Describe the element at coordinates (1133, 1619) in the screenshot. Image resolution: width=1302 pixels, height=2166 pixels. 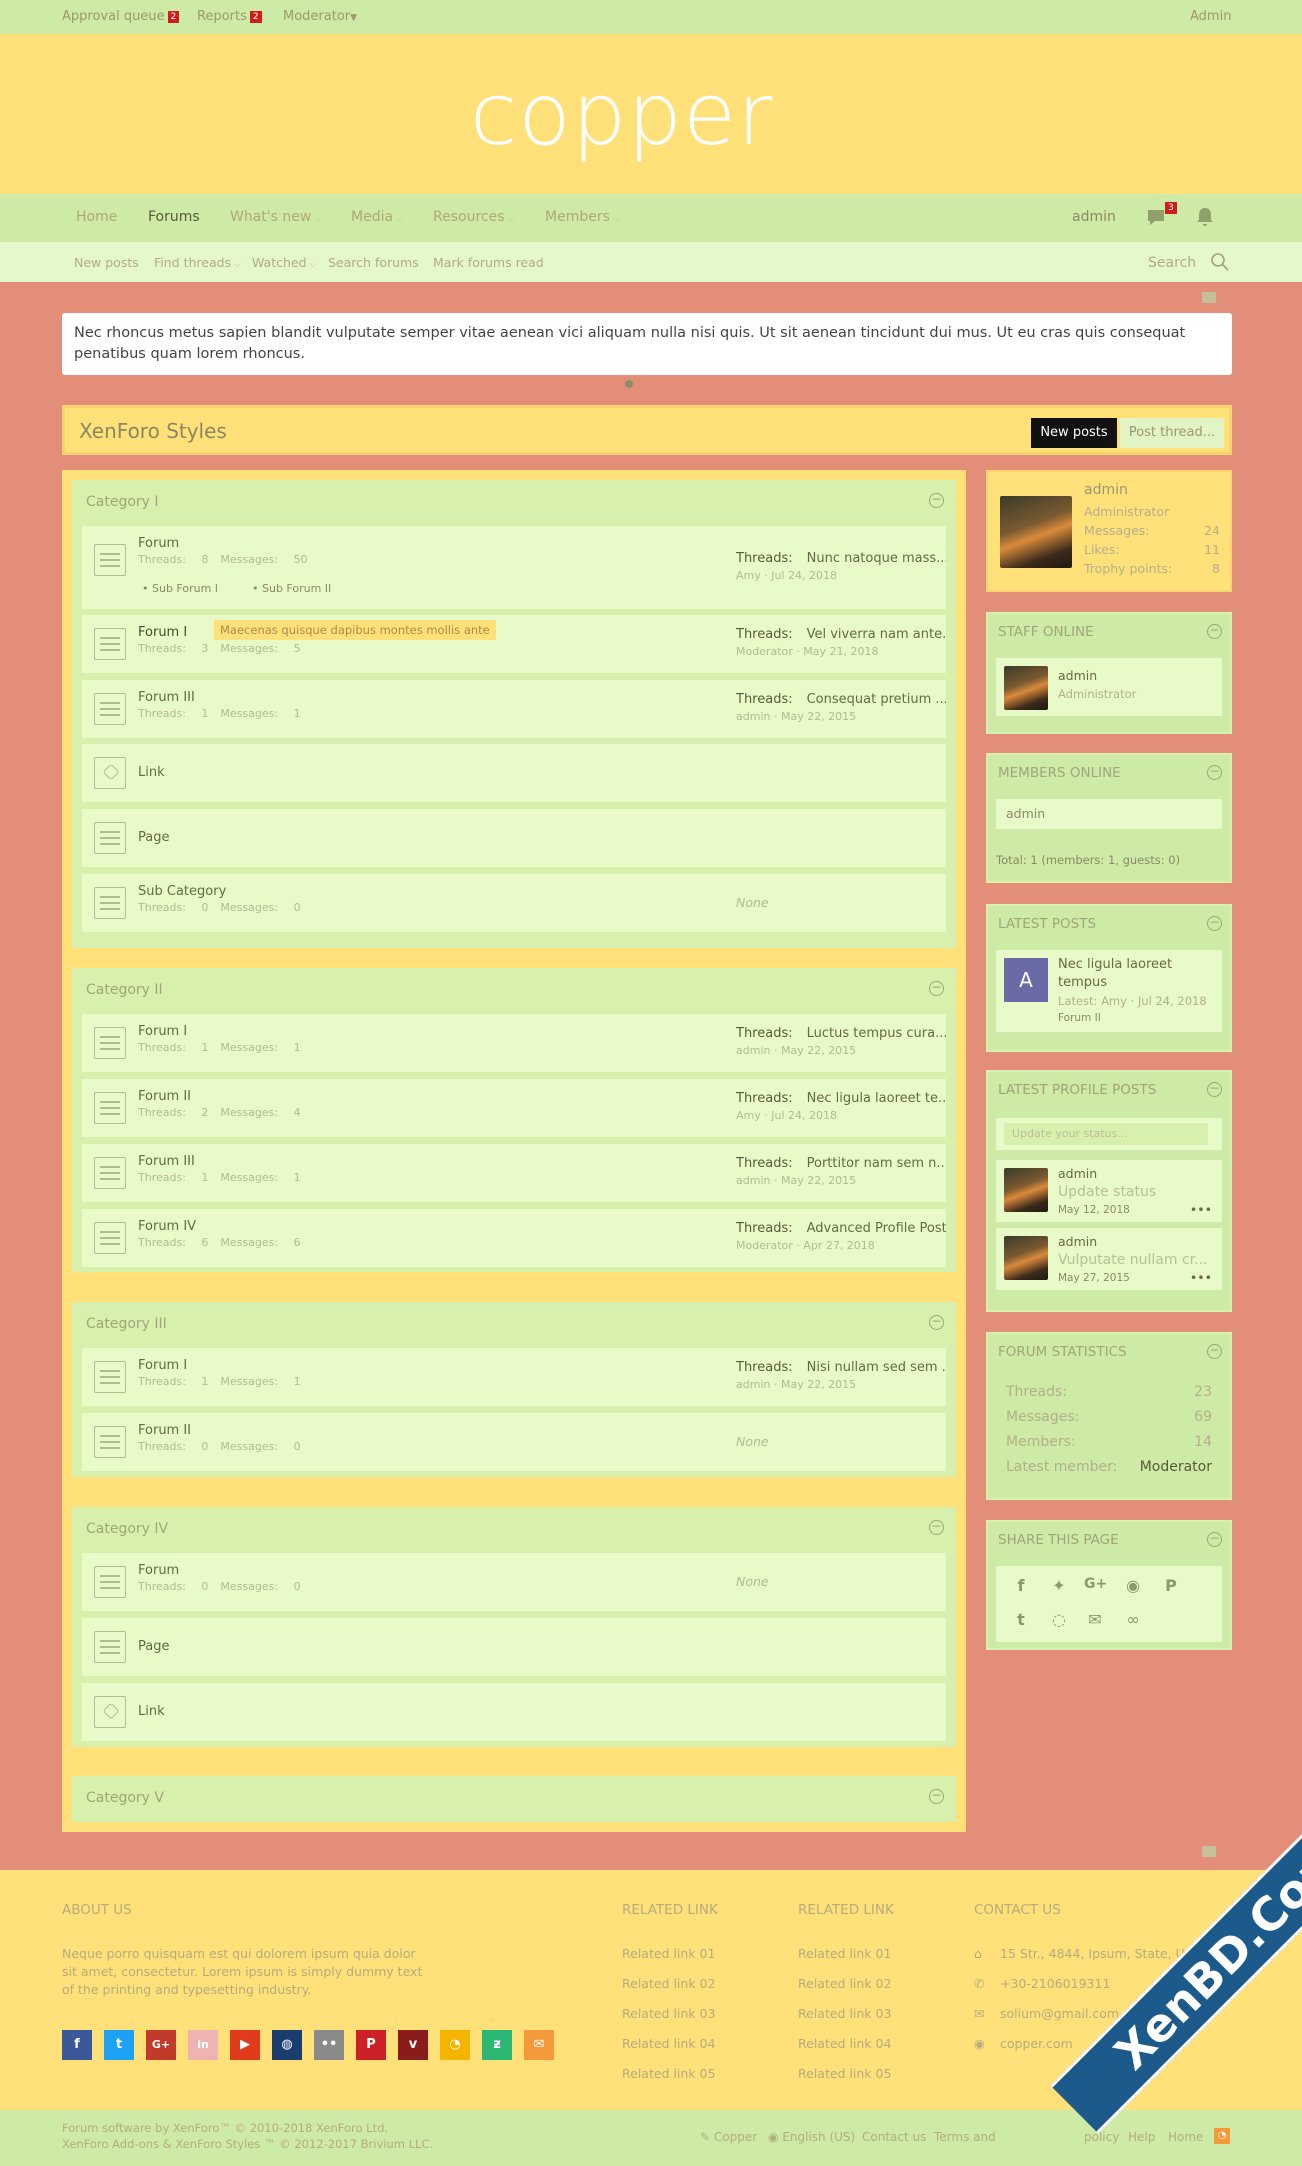
I see `link-icon: ∞` at that location.